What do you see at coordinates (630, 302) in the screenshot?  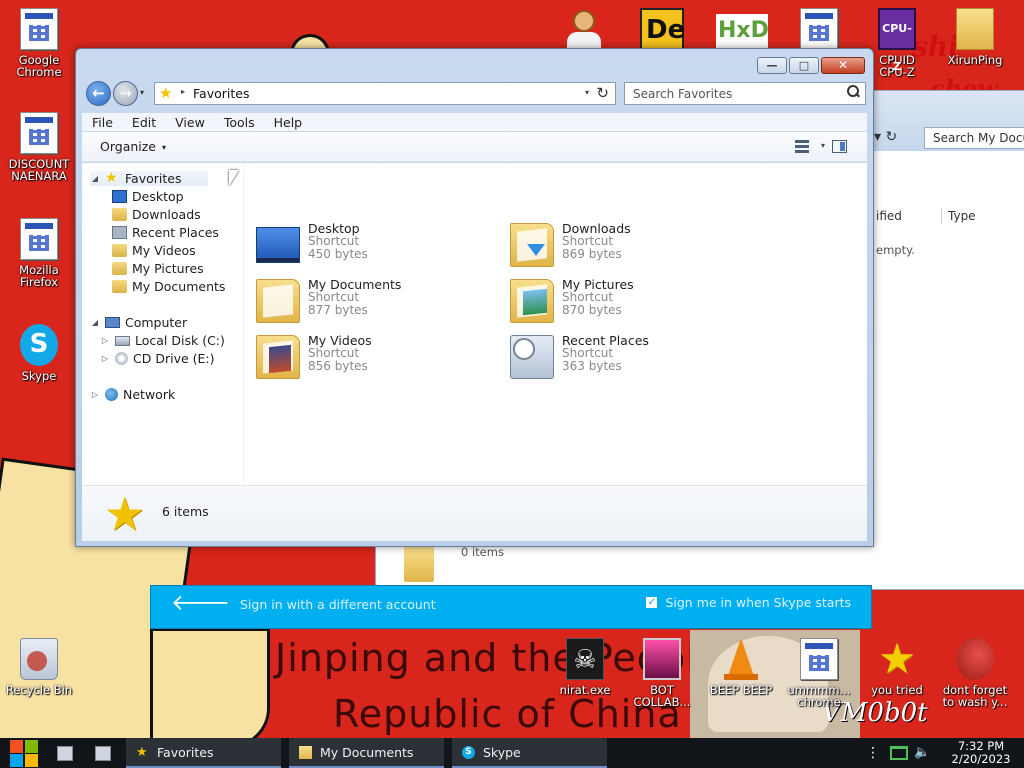 I see `file-item-my-pictures: My Pictures Shortcut 870 bytes` at bounding box center [630, 302].